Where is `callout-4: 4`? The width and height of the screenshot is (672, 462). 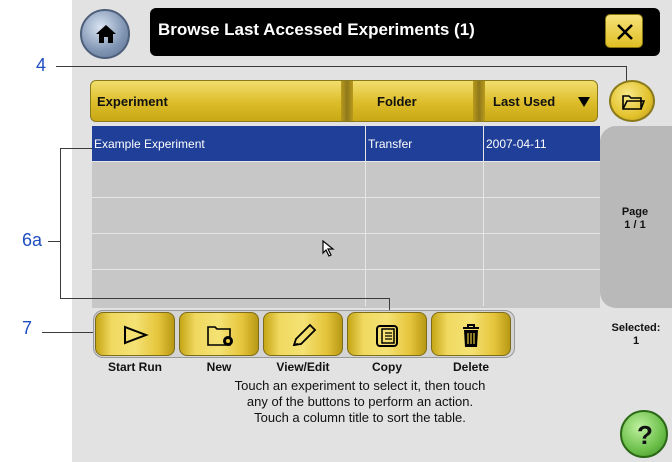
callout-4: 4 is located at coordinates (41, 65).